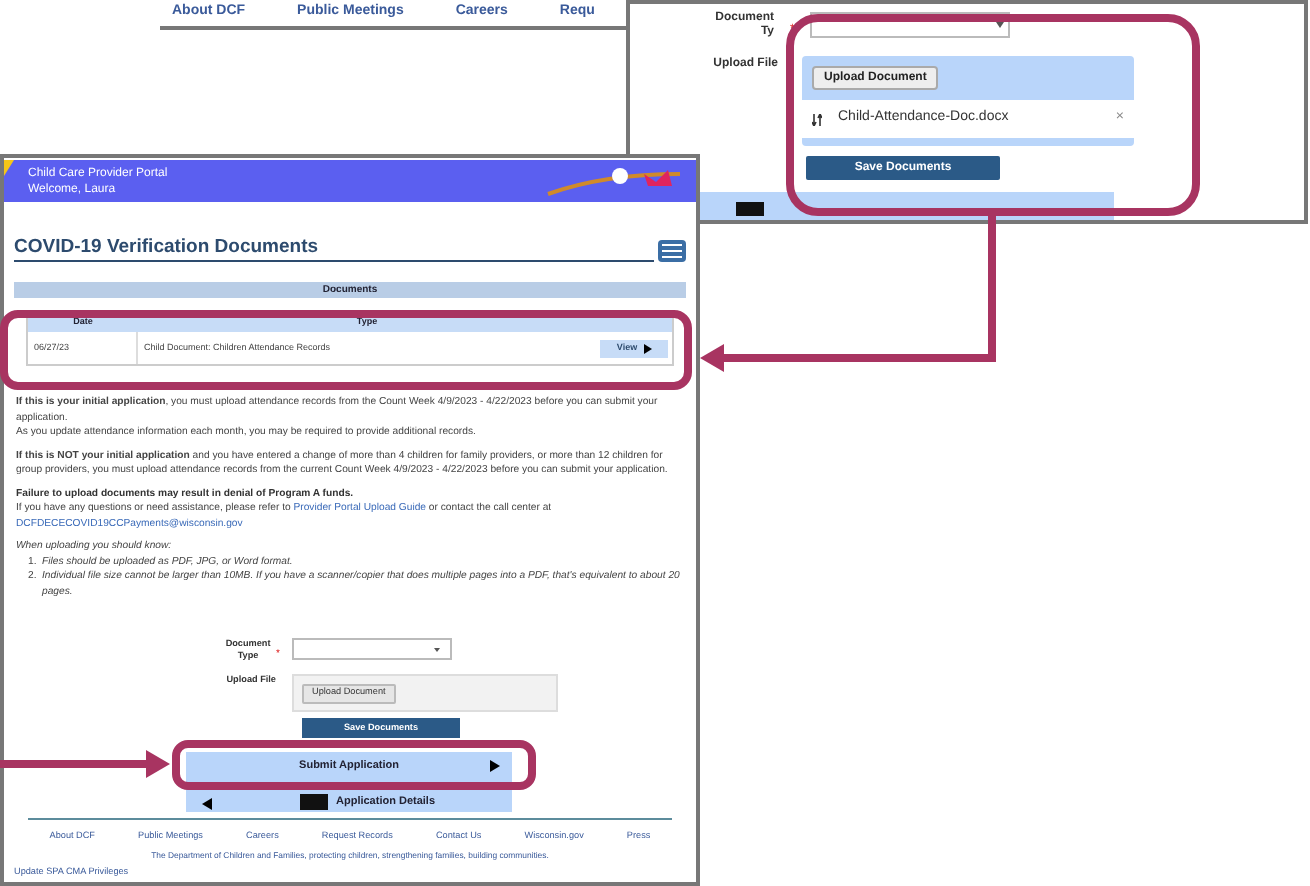 The image size is (1310, 886). I want to click on logo-drawing, so click(614, 182).